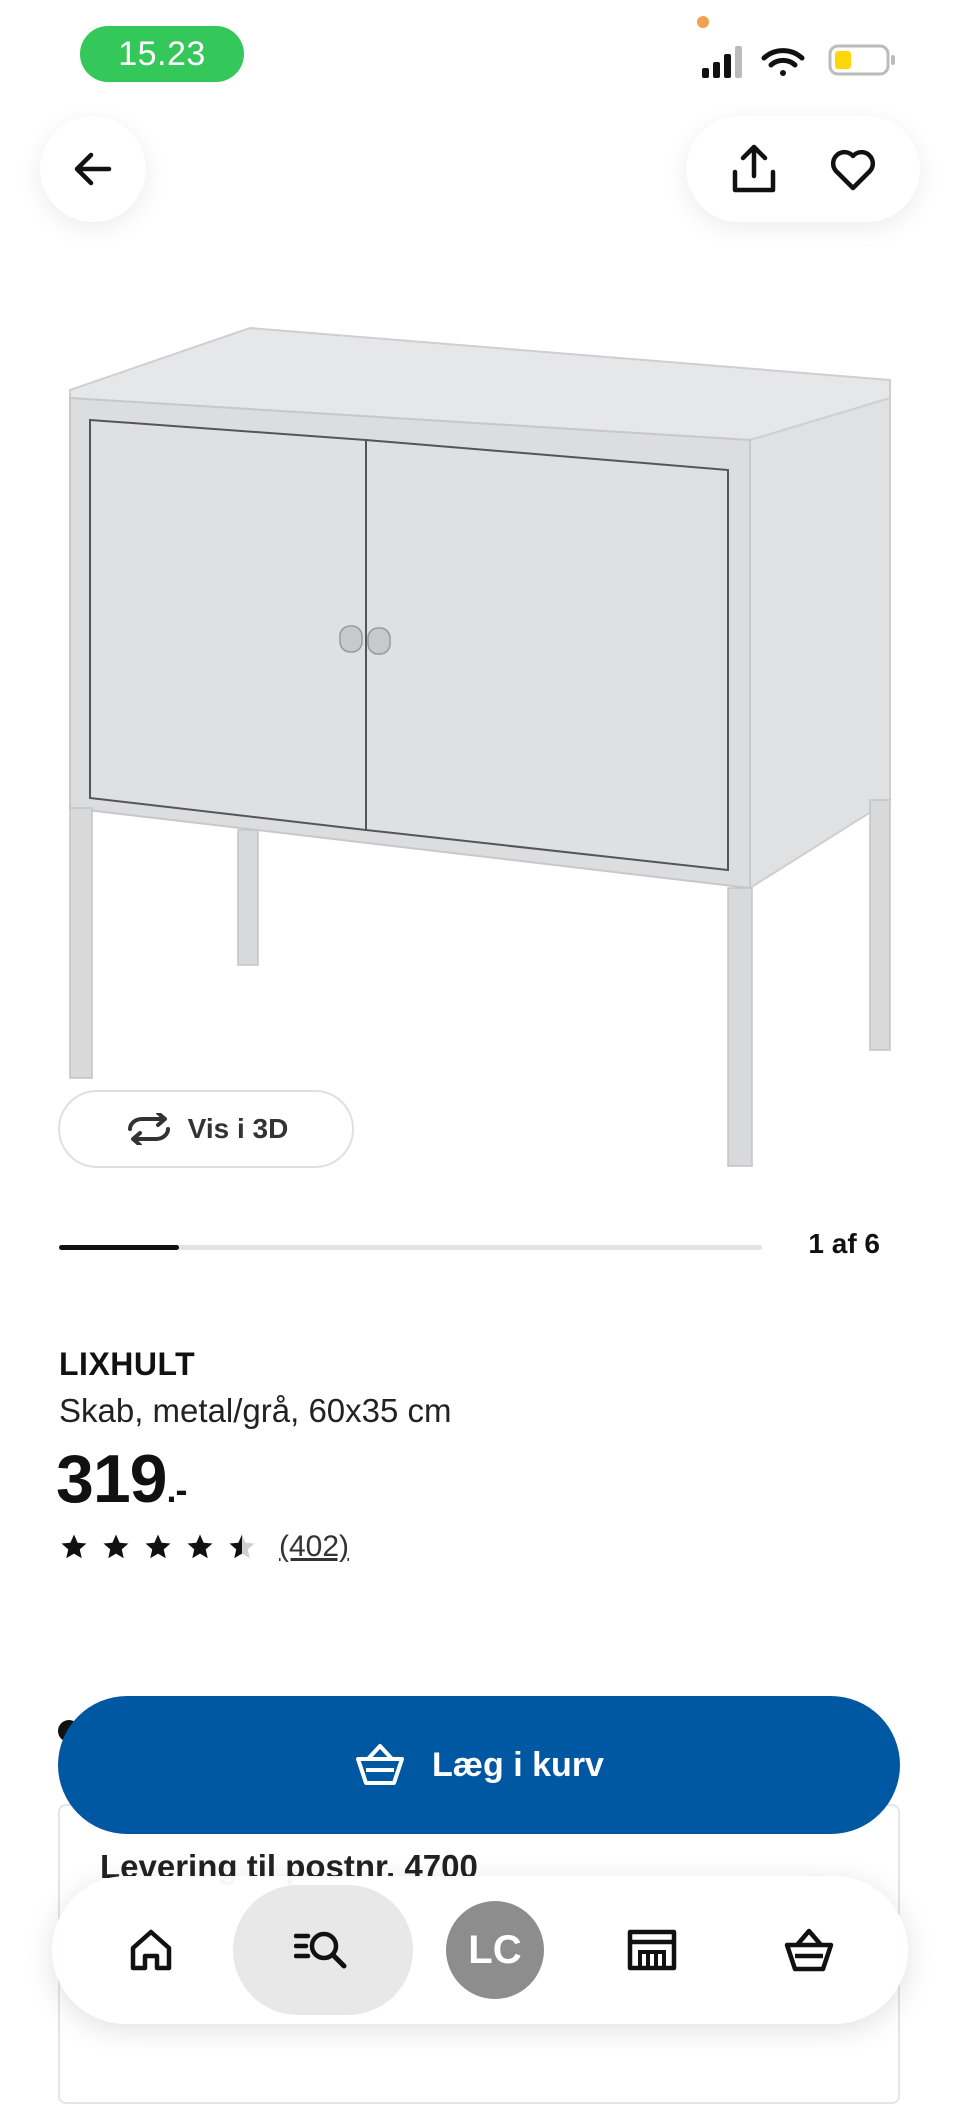 Image resolution: width=960 pixels, height=2104 pixels. Describe the element at coordinates (803, 169) in the screenshot. I see `header-actions` at that location.